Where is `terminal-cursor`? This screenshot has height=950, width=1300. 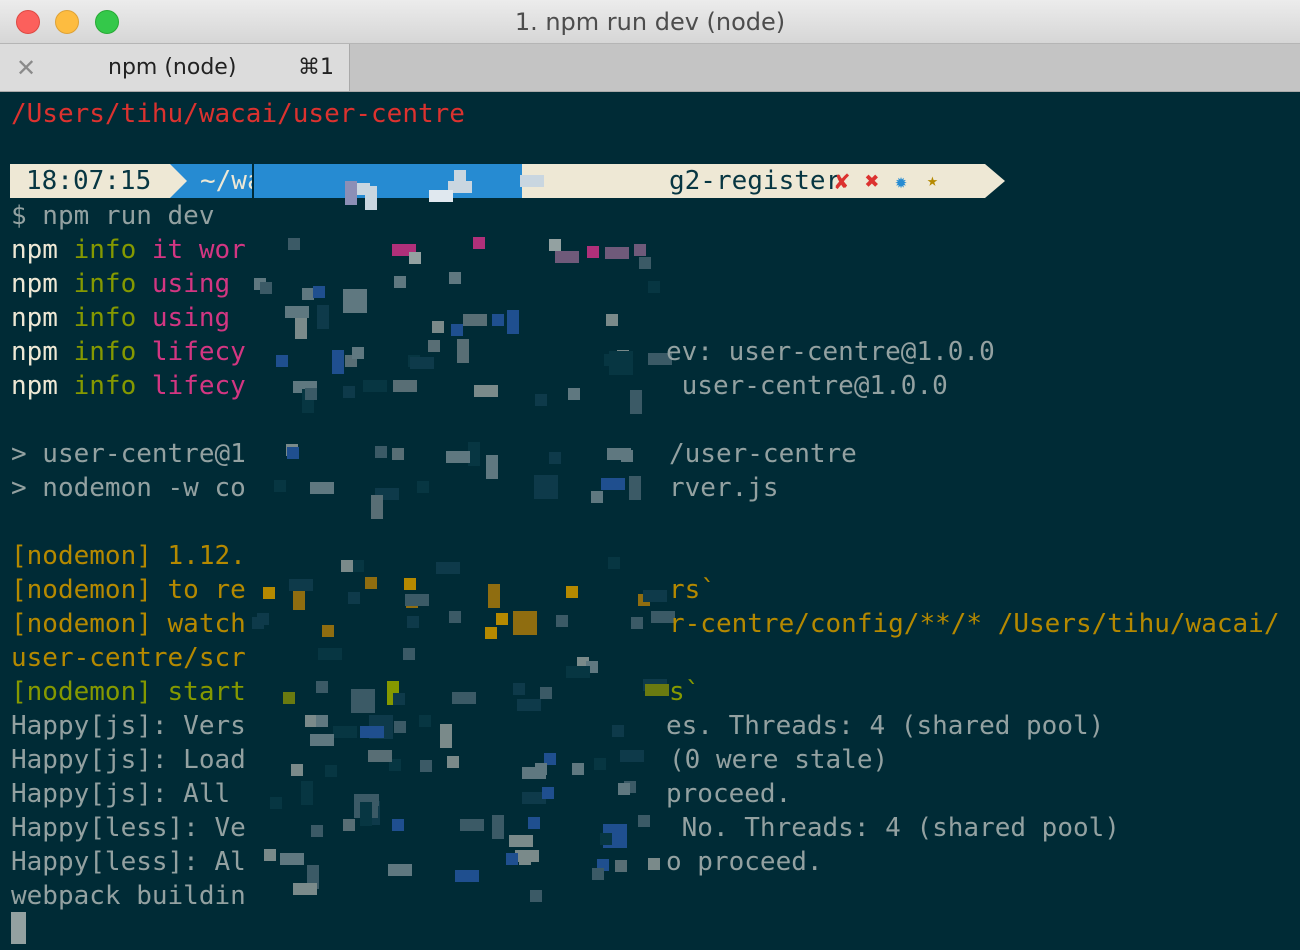 terminal-cursor is located at coordinates (18, 928).